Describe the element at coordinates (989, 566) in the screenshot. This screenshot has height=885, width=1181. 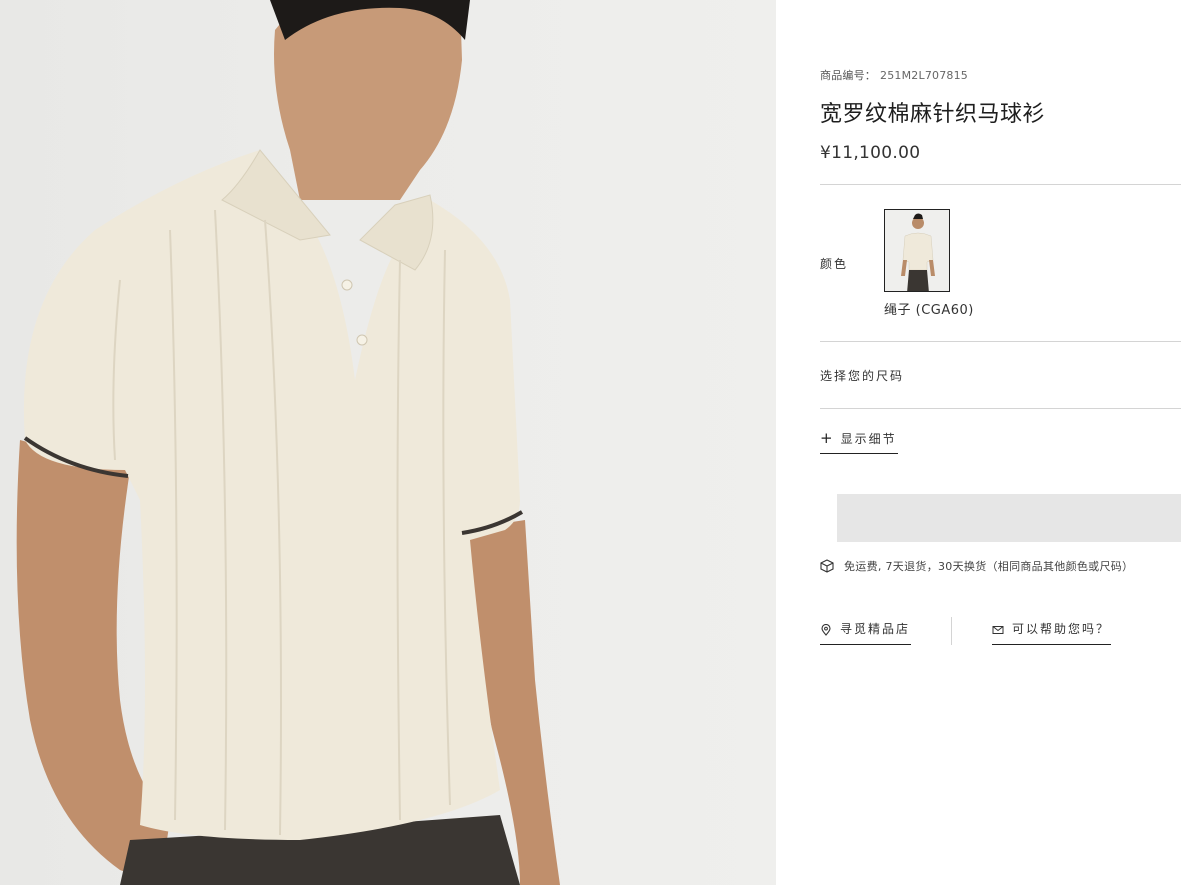
I see `shipping-text: 免运费, 7天退货，30天换货（相同商品其他颜色或尺码）` at that location.